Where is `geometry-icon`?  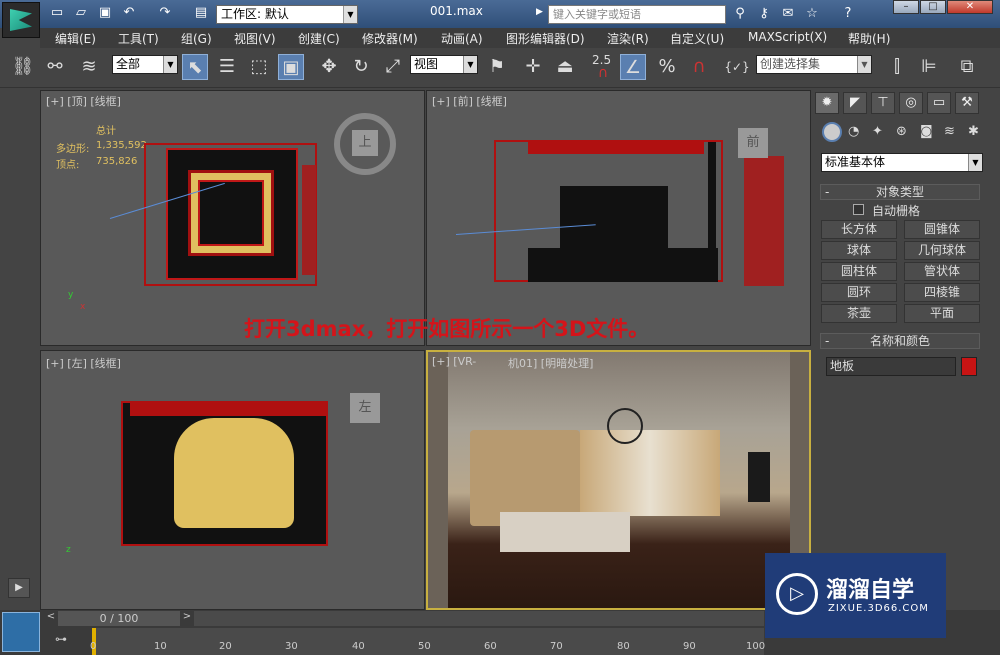 geometry-icon is located at coordinates (832, 132).